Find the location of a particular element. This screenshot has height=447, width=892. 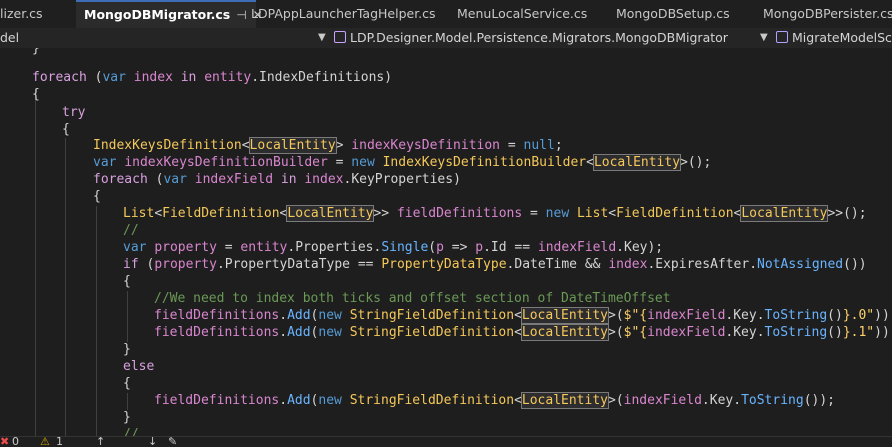

member-dropdown: MigrateModelSche is located at coordinates (834, 38).